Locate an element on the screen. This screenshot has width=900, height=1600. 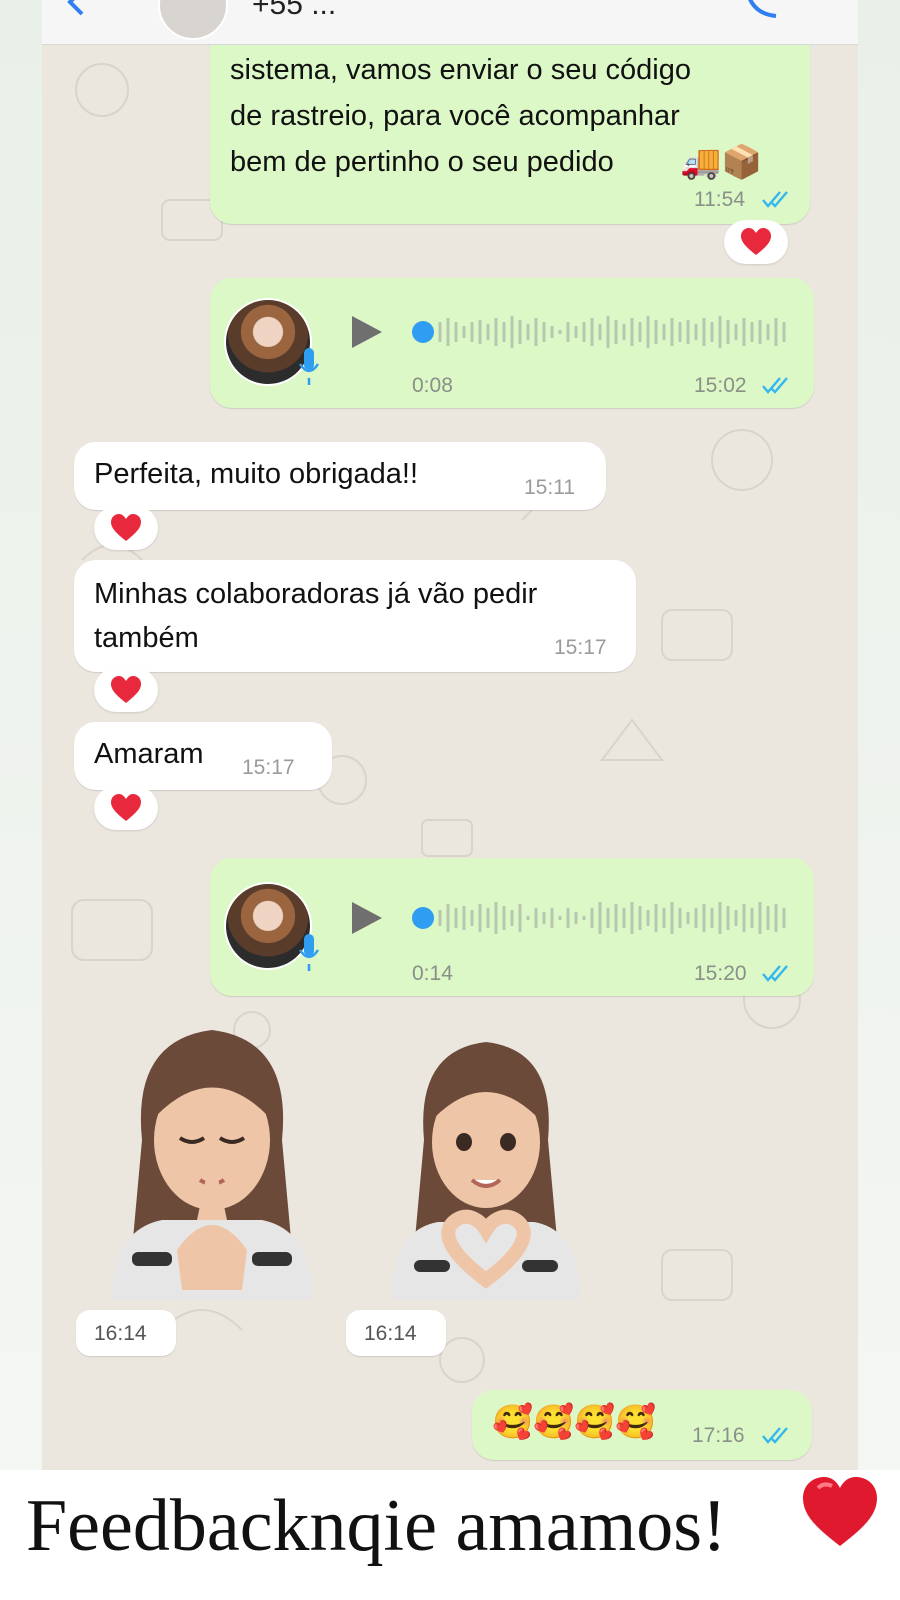
message-time: 17:16 is located at coordinates (718, 1435).